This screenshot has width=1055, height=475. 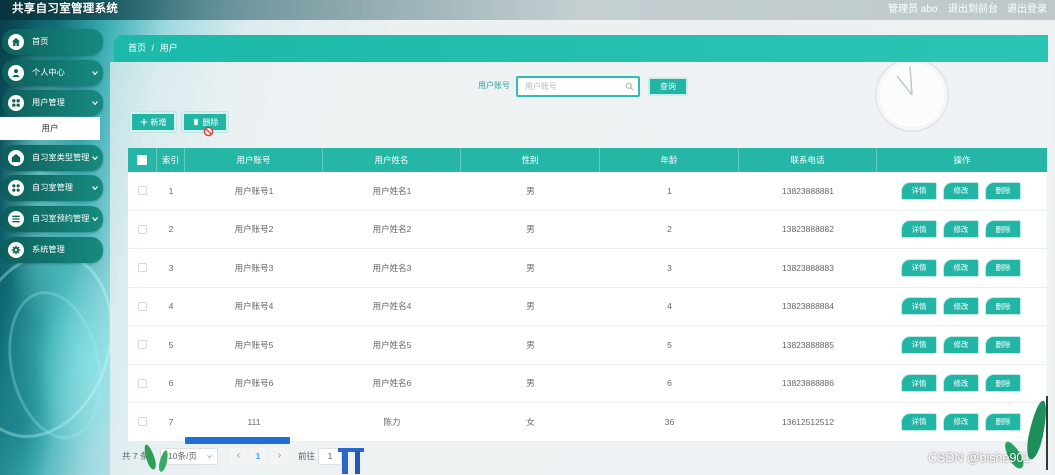 I want to click on cell-phone: 13612512512, so click(x=807, y=421).